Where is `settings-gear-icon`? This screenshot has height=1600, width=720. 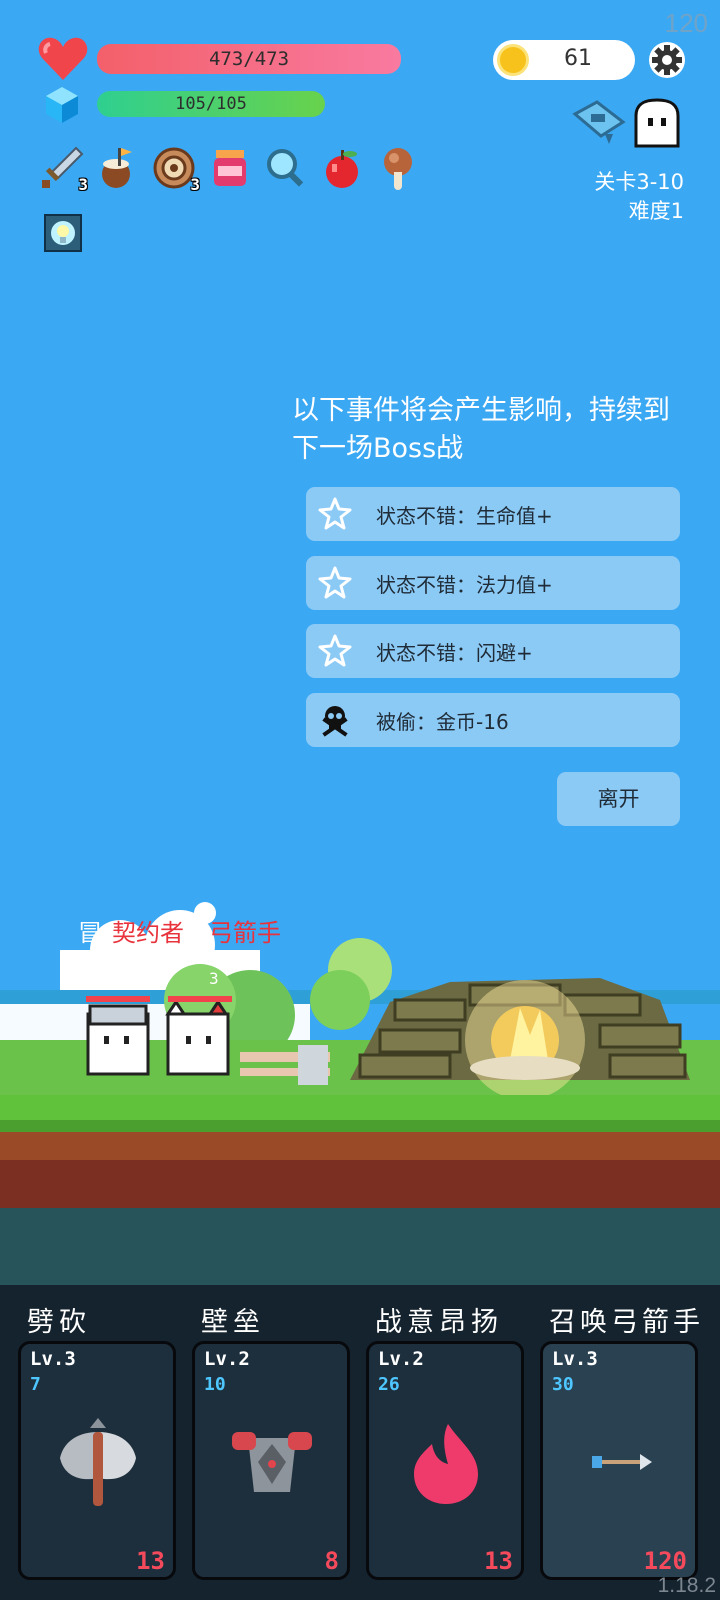 settings-gear-icon is located at coordinates (667, 60).